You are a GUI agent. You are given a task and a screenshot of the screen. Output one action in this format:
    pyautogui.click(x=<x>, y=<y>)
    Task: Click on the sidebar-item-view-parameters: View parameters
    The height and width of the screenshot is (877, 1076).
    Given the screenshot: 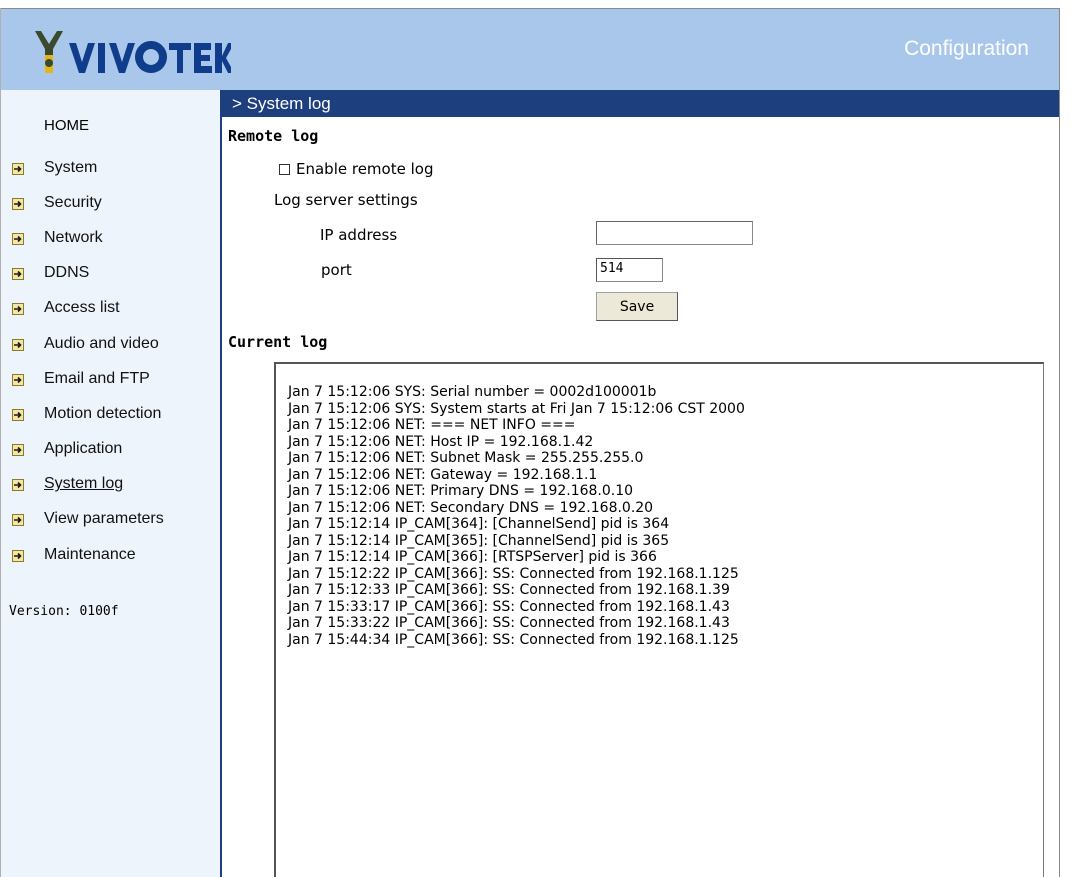 What is the action you would take?
    pyautogui.click(x=88, y=519)
    